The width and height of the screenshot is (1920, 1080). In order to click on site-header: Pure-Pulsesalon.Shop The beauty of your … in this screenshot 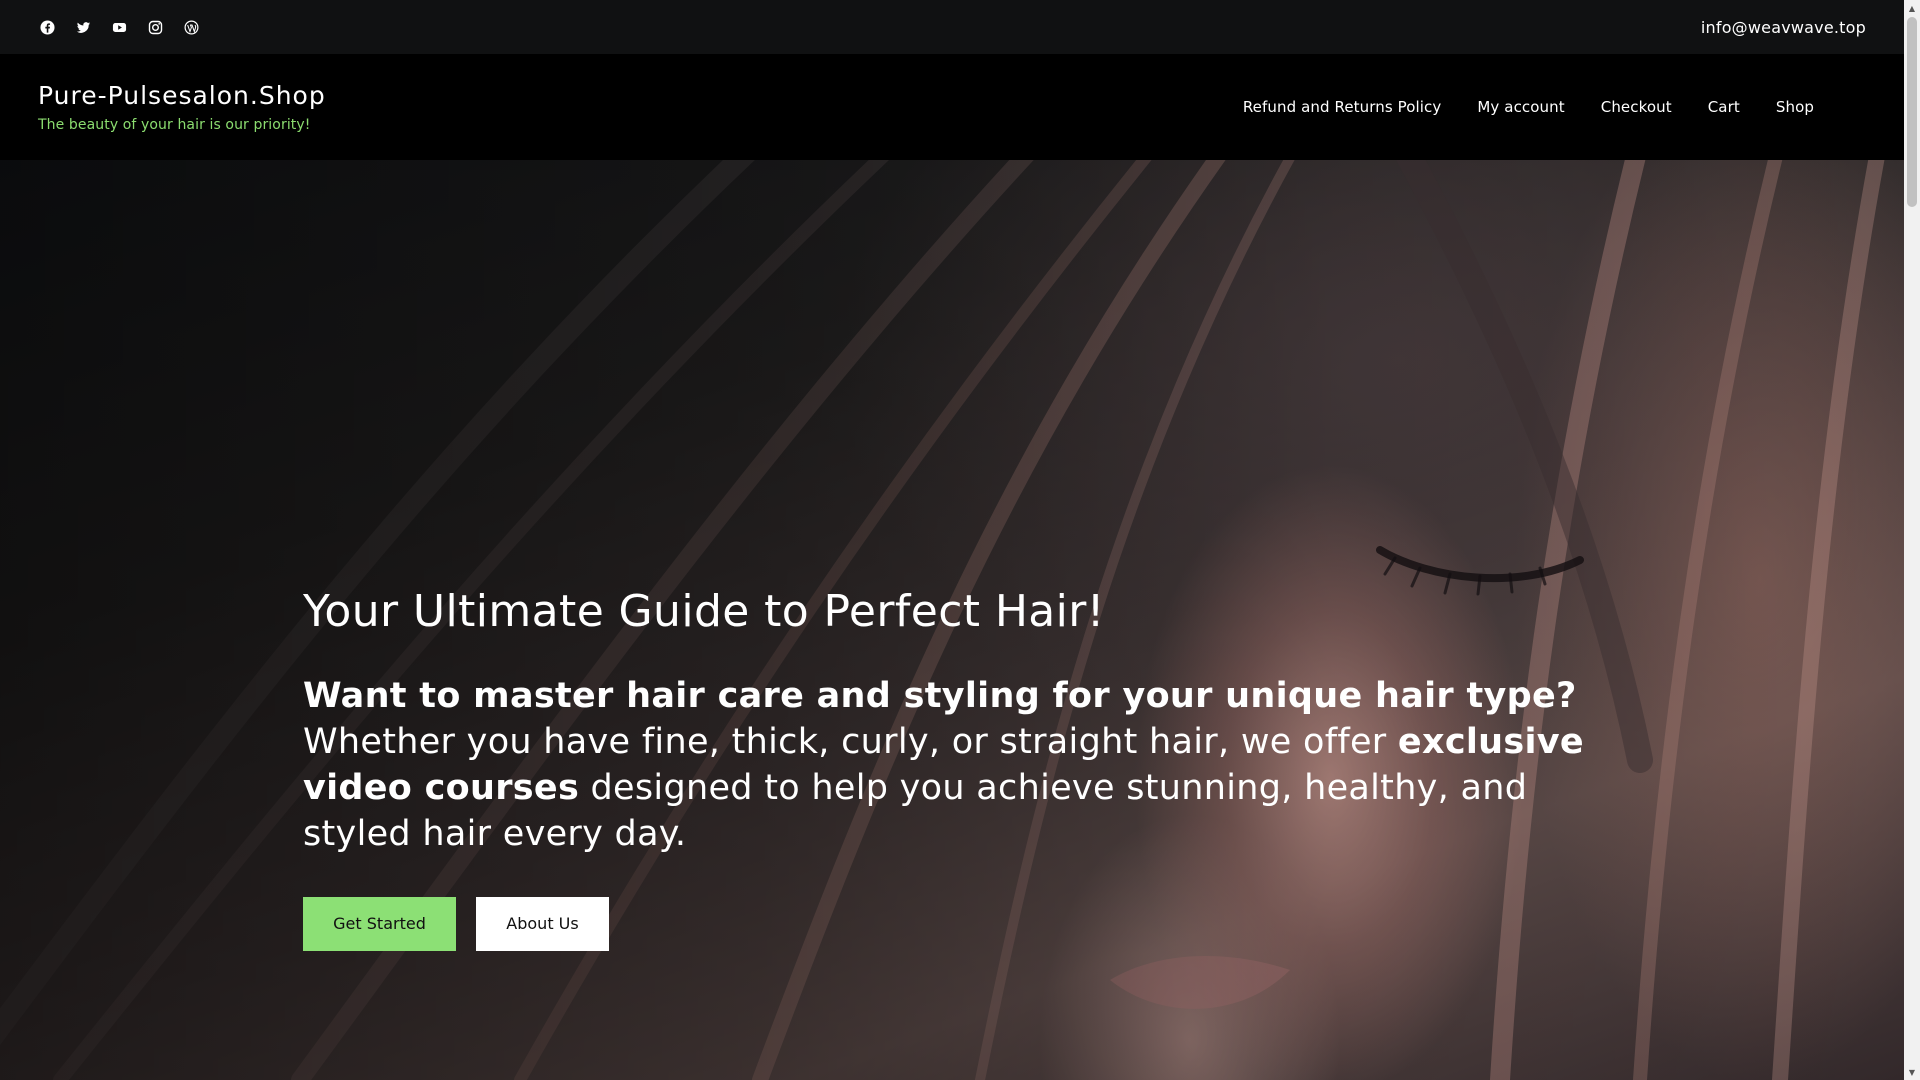, I will do `click(952, 107)`.